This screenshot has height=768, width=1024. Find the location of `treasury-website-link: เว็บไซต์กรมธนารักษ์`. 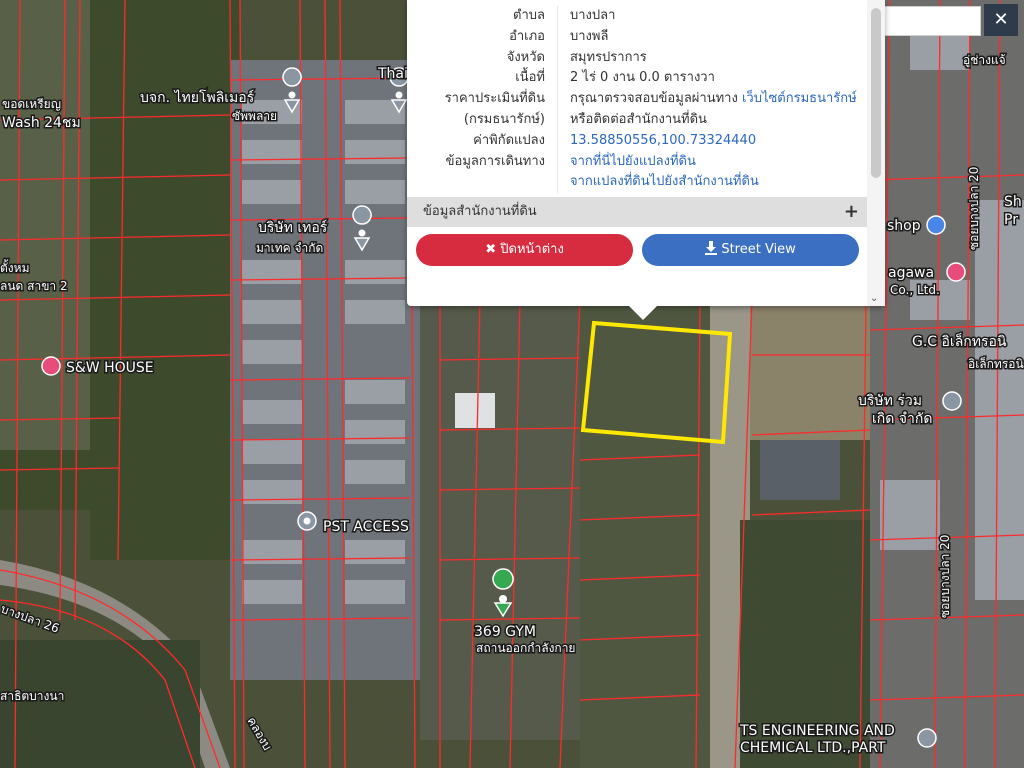

treasury-website-link: เว็บไซต์กรมธนารักษ์ is located at coordinates (799, 98).